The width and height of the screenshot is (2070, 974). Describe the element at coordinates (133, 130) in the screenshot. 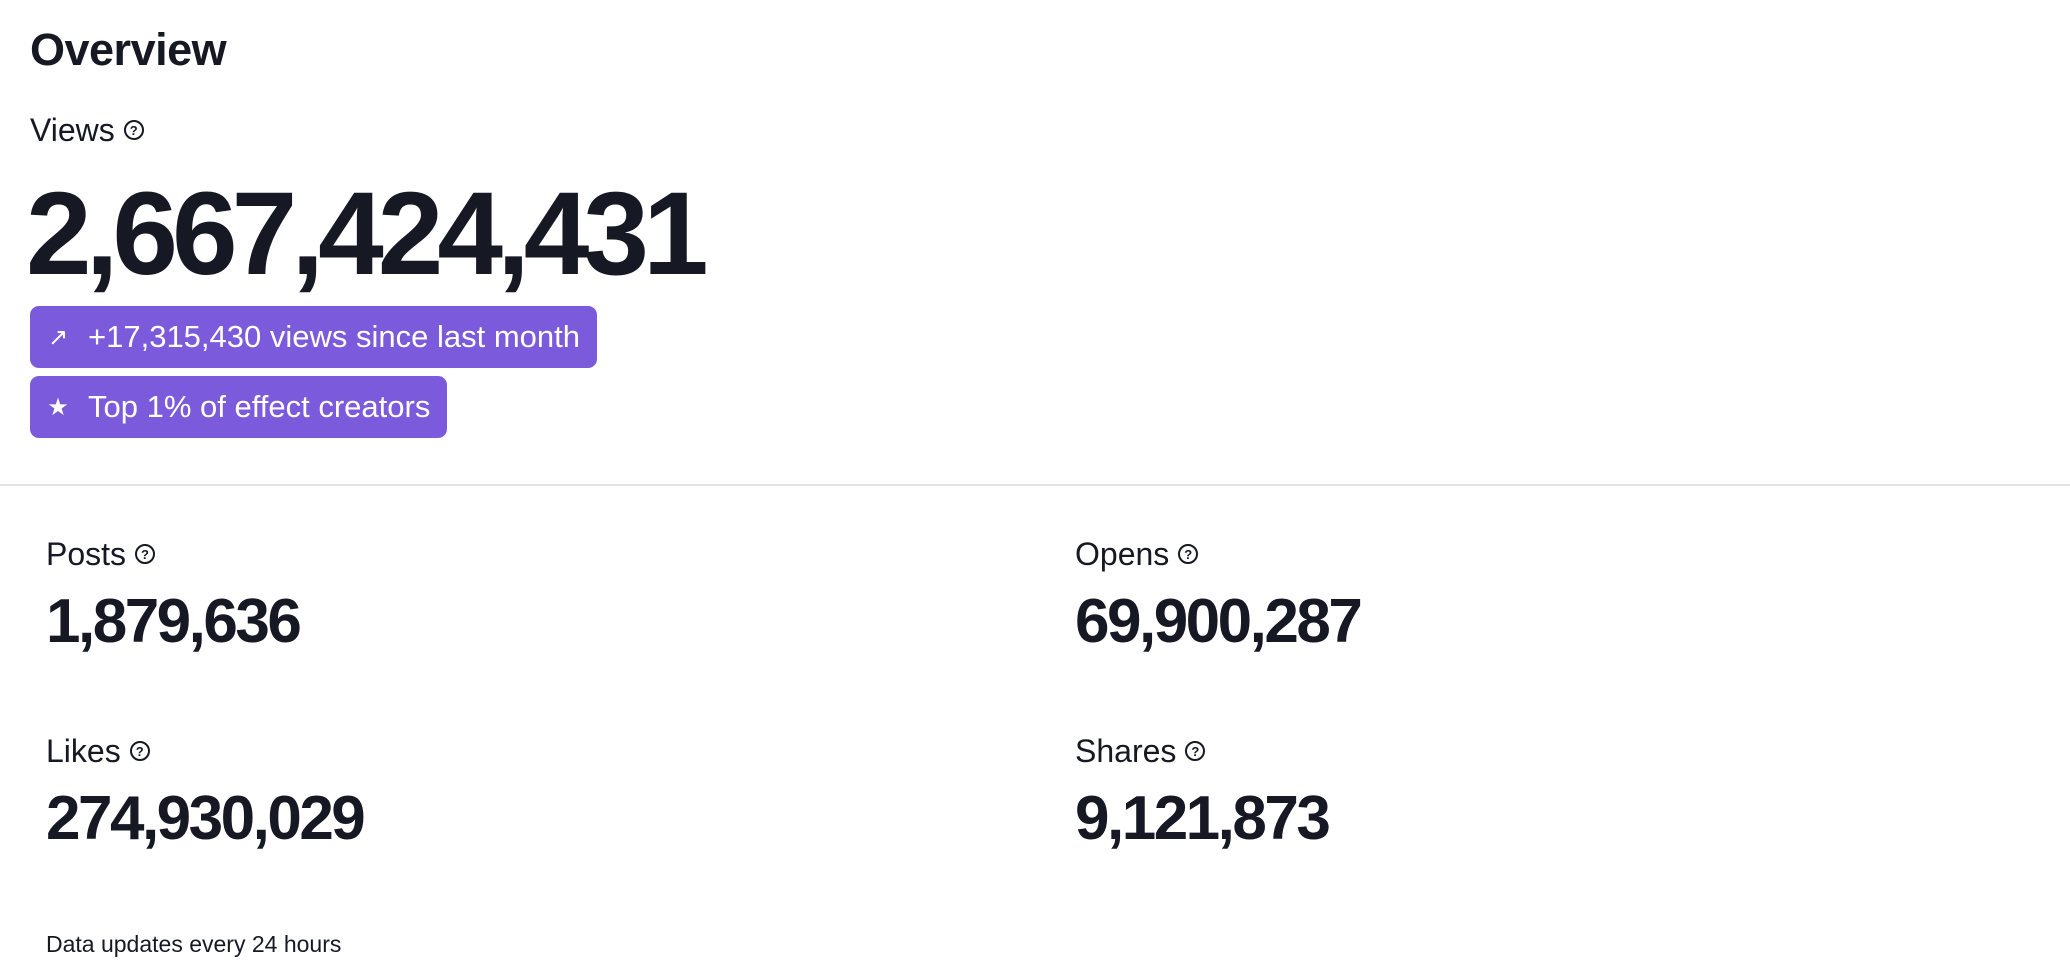

I see `views-help-icon: ?` at that location.